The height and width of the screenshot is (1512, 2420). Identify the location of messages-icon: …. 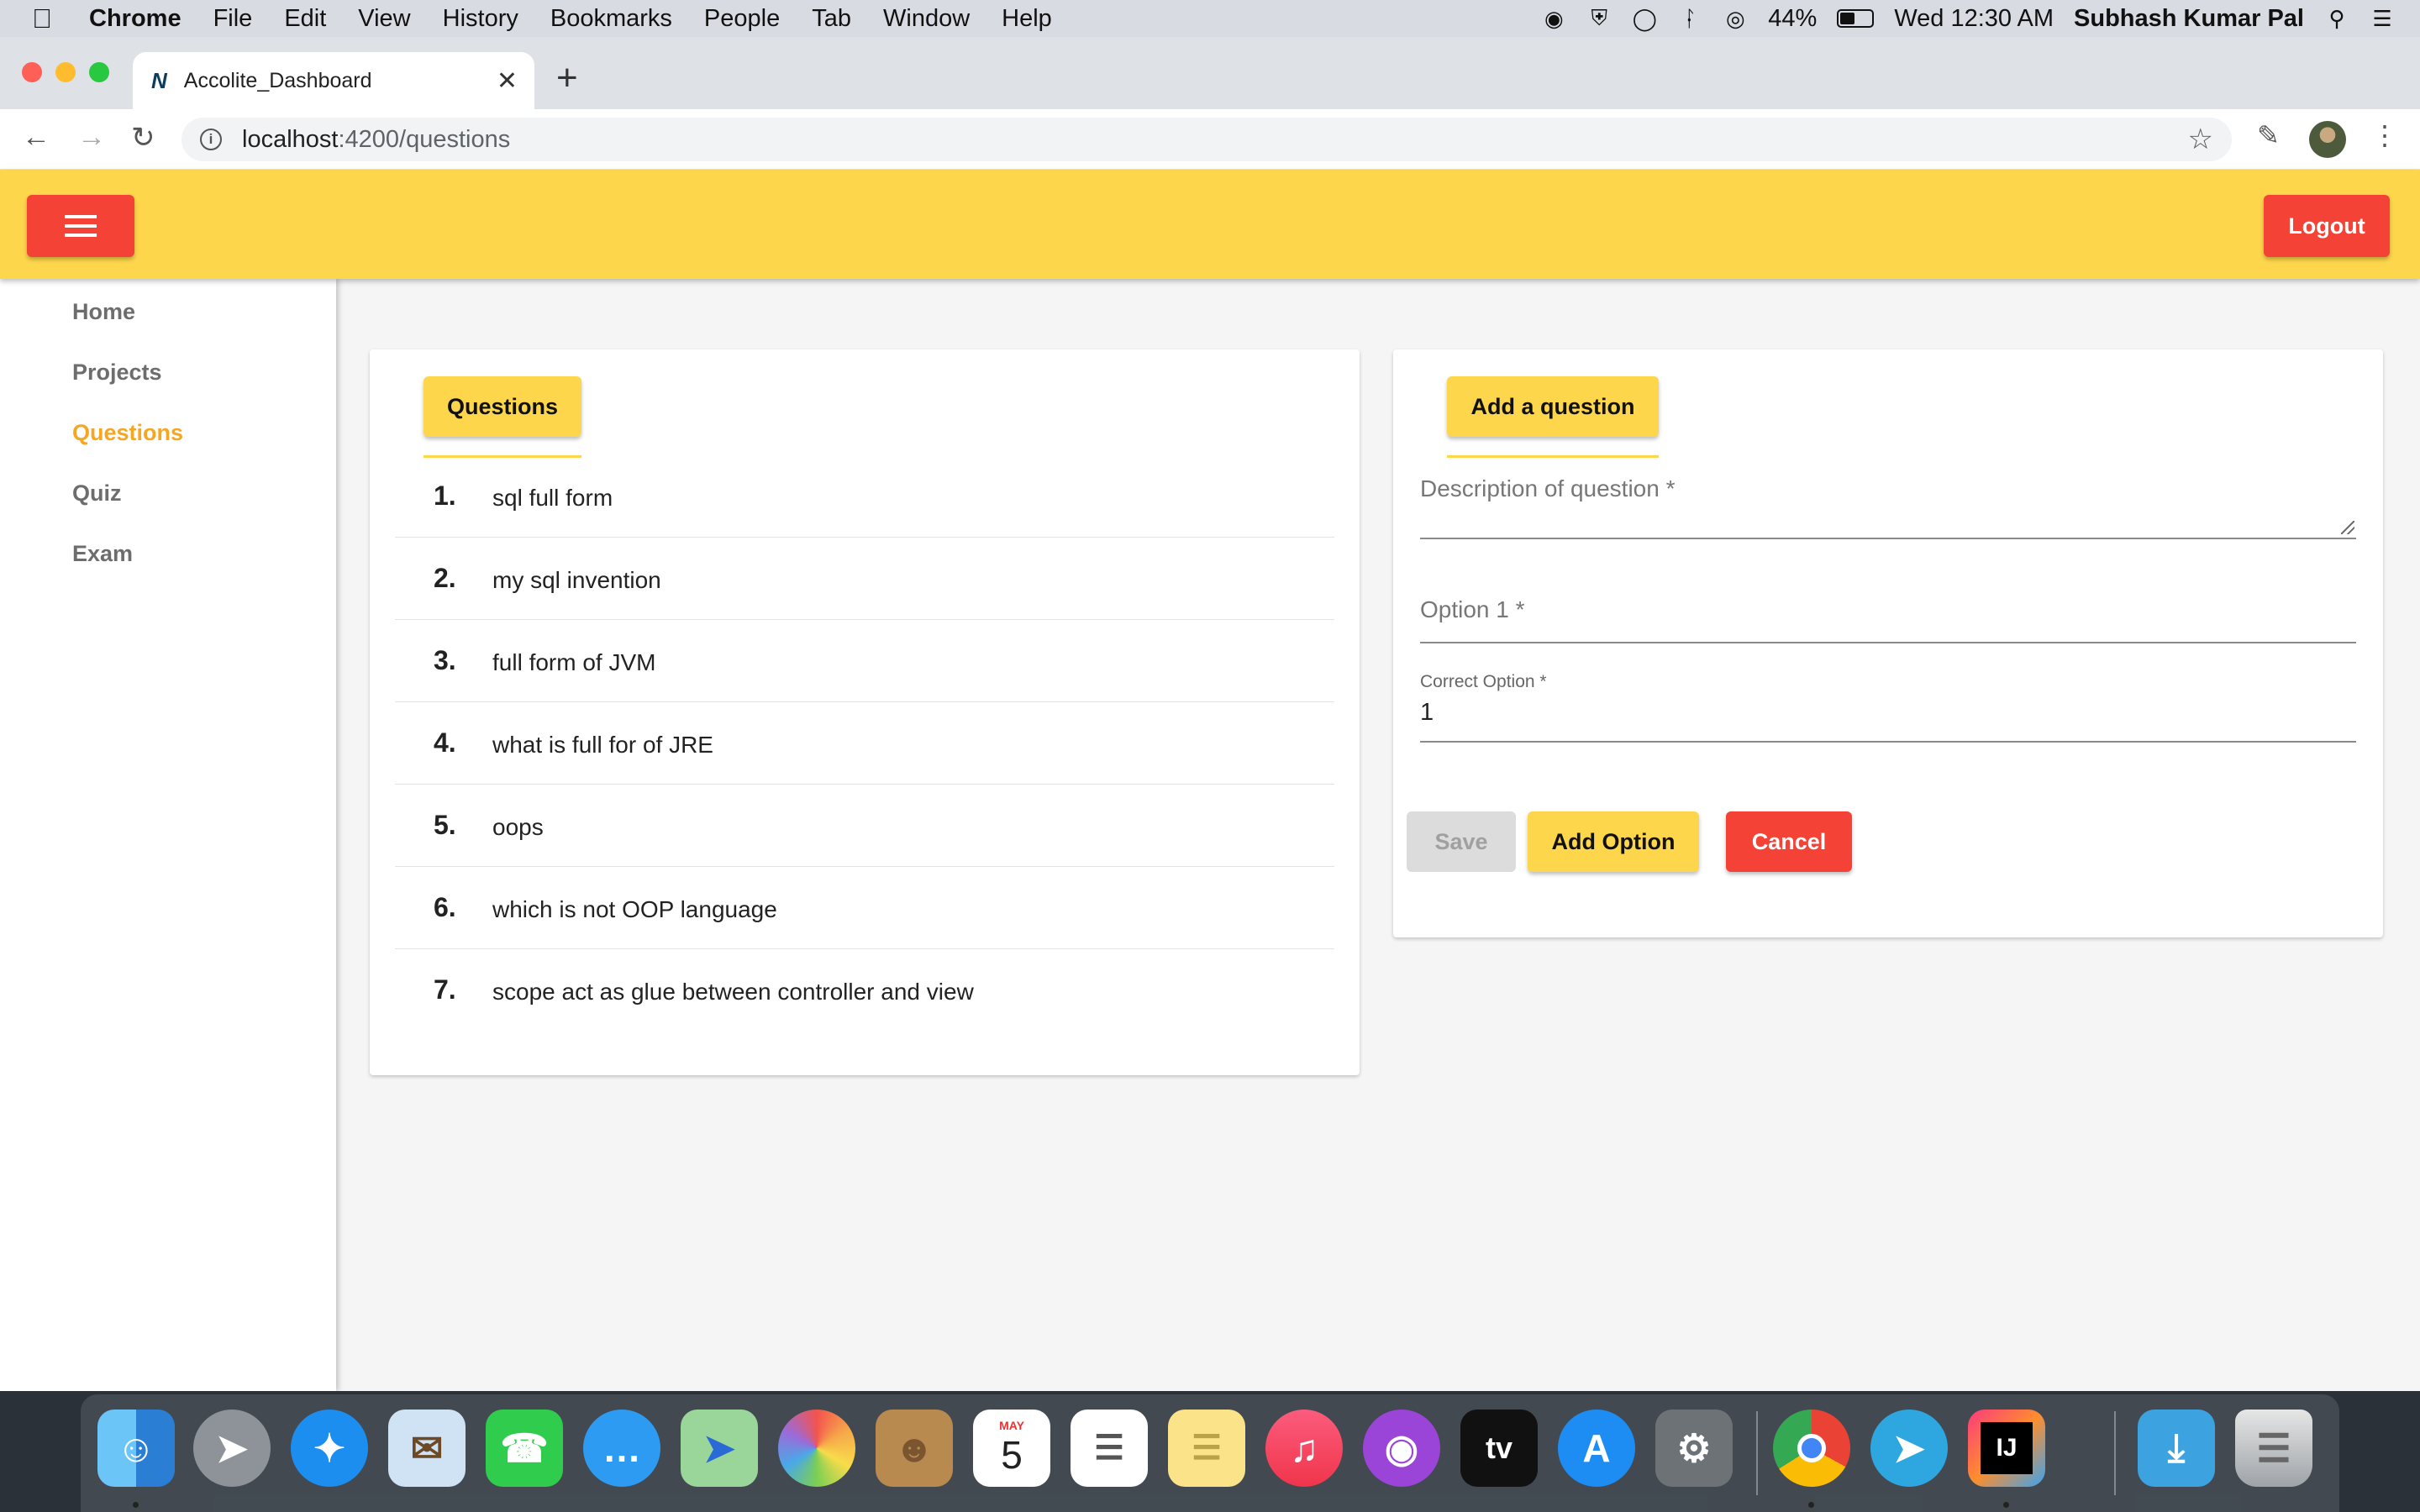
(621, 1448).